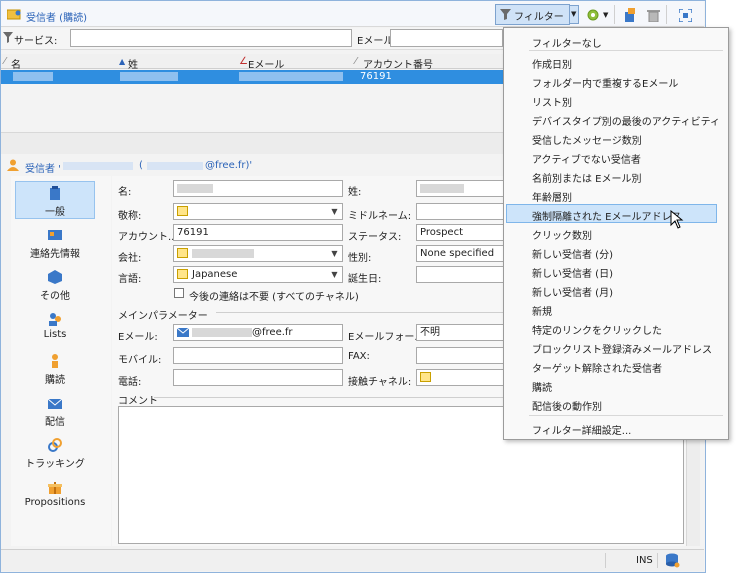  I want to click on menu-item-inactive-recipients: アクティブでない受信者, so click(586, 158).